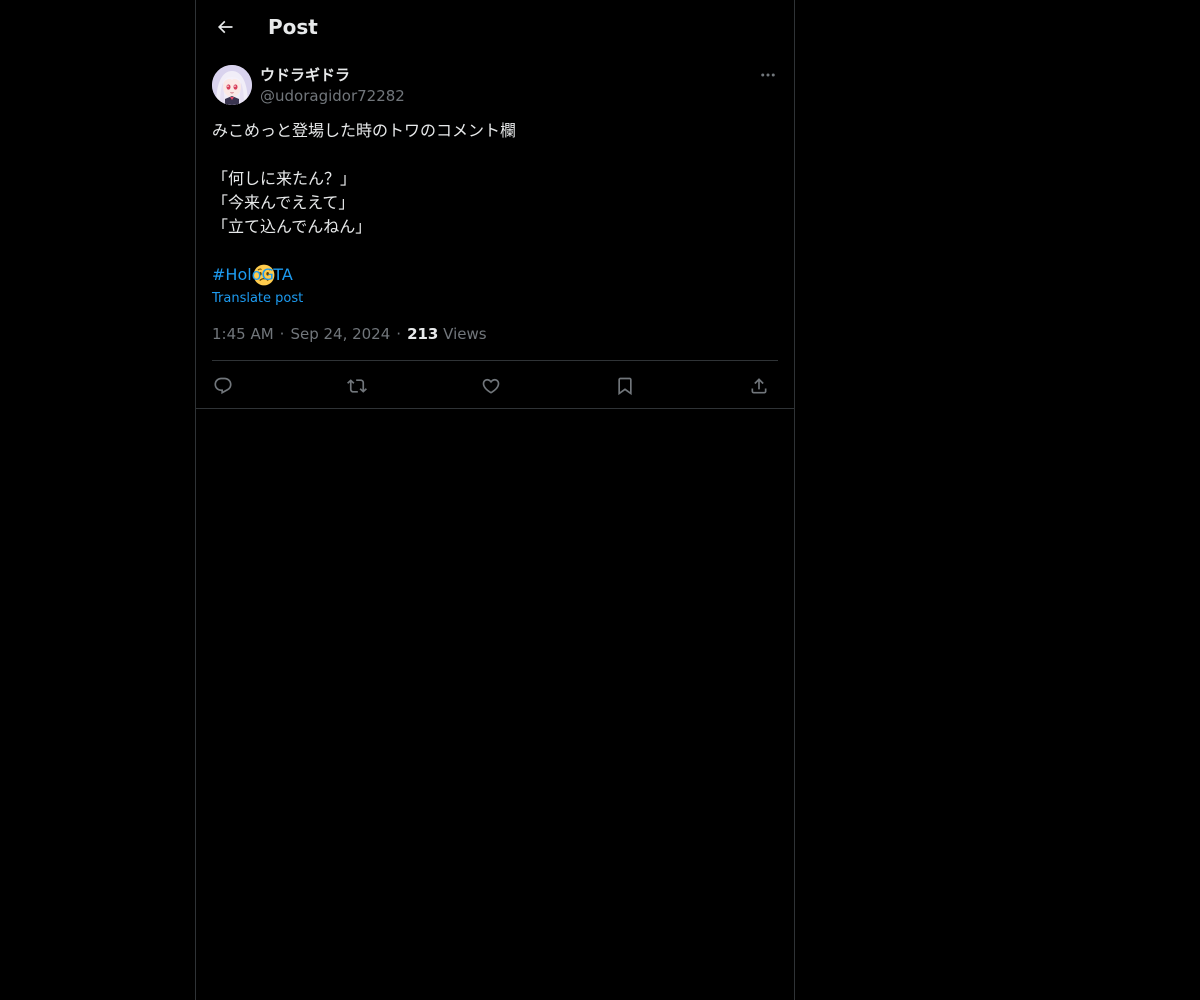 Image resolution: width=1200 pixels, height=1000 pixels. I want to click on avatar, so click(232, 85).